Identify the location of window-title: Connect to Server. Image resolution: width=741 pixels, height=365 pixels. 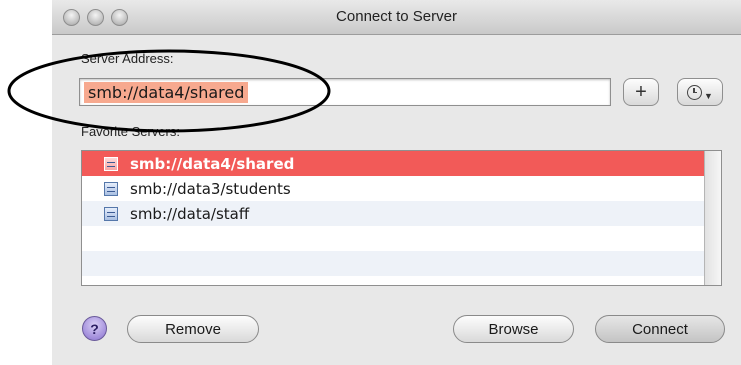
(396, 16).